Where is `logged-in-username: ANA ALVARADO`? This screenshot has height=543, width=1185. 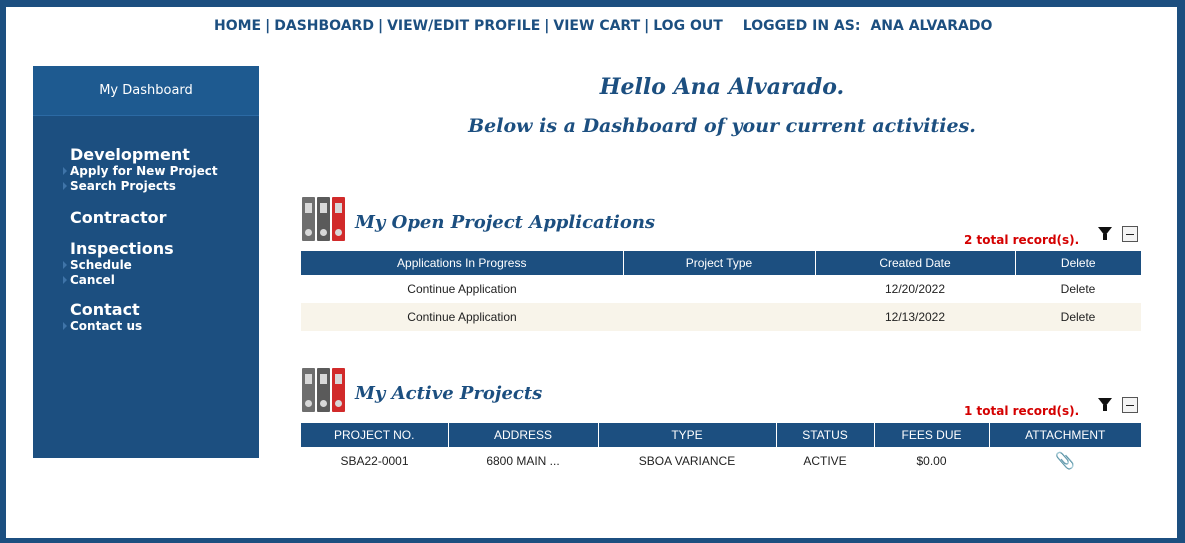 logged-in-username: ANA ALVARADO is located at coordinates (931, 26).